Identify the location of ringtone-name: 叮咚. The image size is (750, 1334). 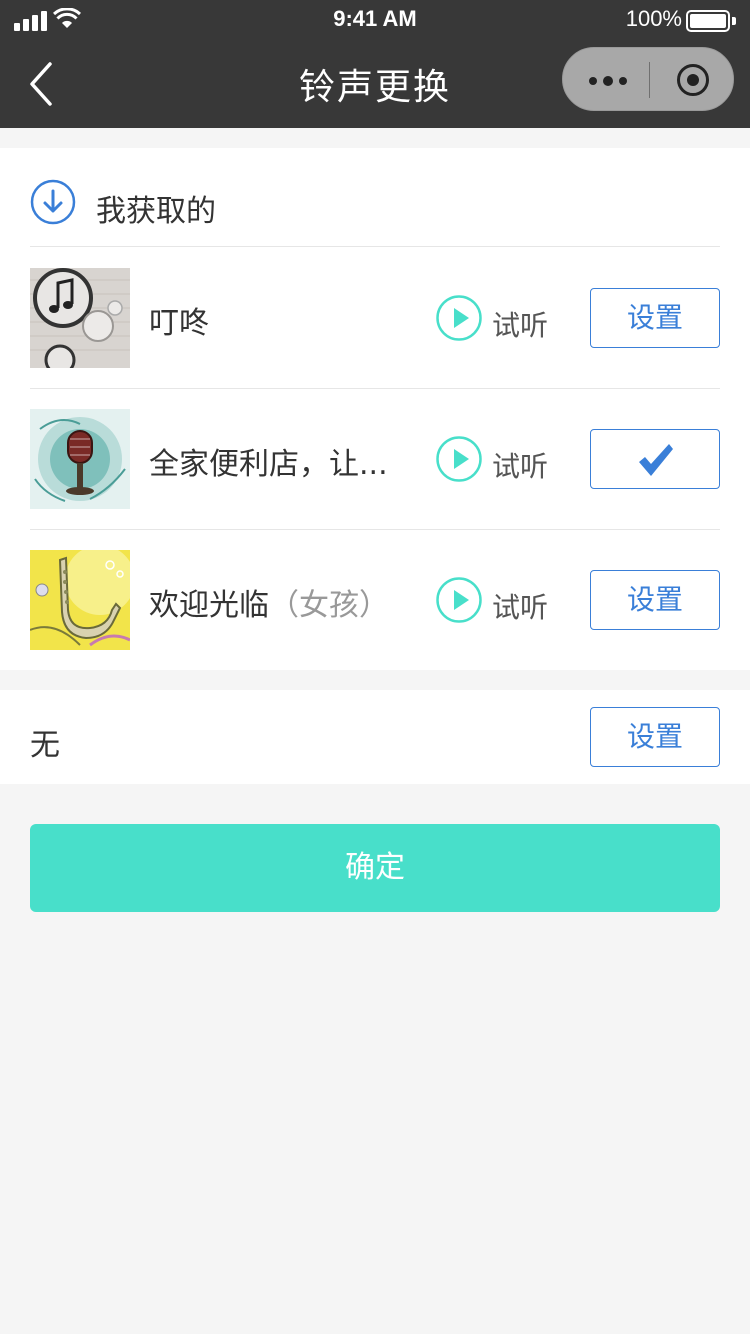
(179, 323).